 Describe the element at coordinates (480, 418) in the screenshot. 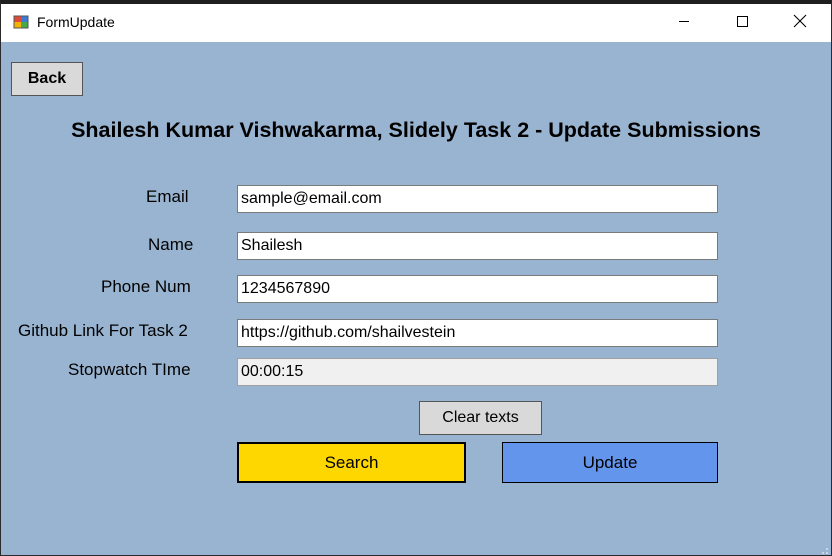

I see `clear-texts-button: Clear texts` at that location.